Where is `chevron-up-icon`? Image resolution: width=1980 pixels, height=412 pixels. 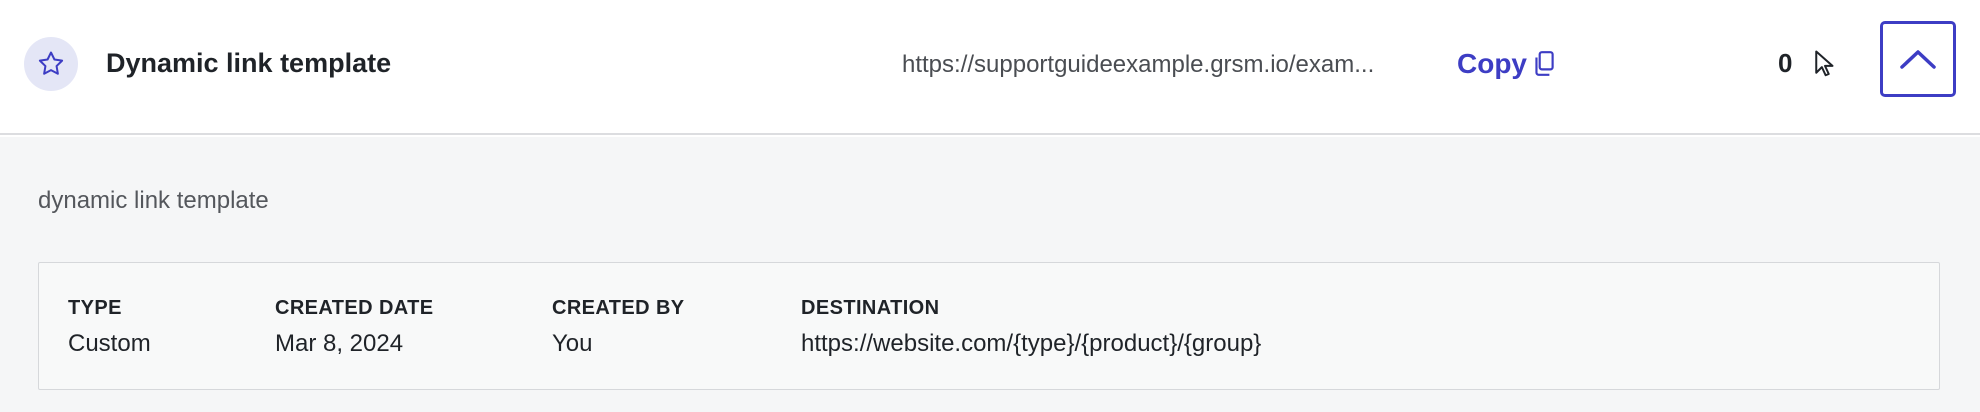 chevron-up-icon is located at coordinates (1918, 59).